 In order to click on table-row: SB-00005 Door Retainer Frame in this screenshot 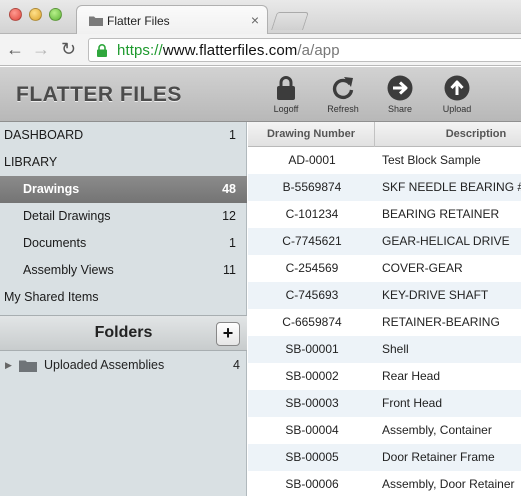, I will do `click(384, 457)`.